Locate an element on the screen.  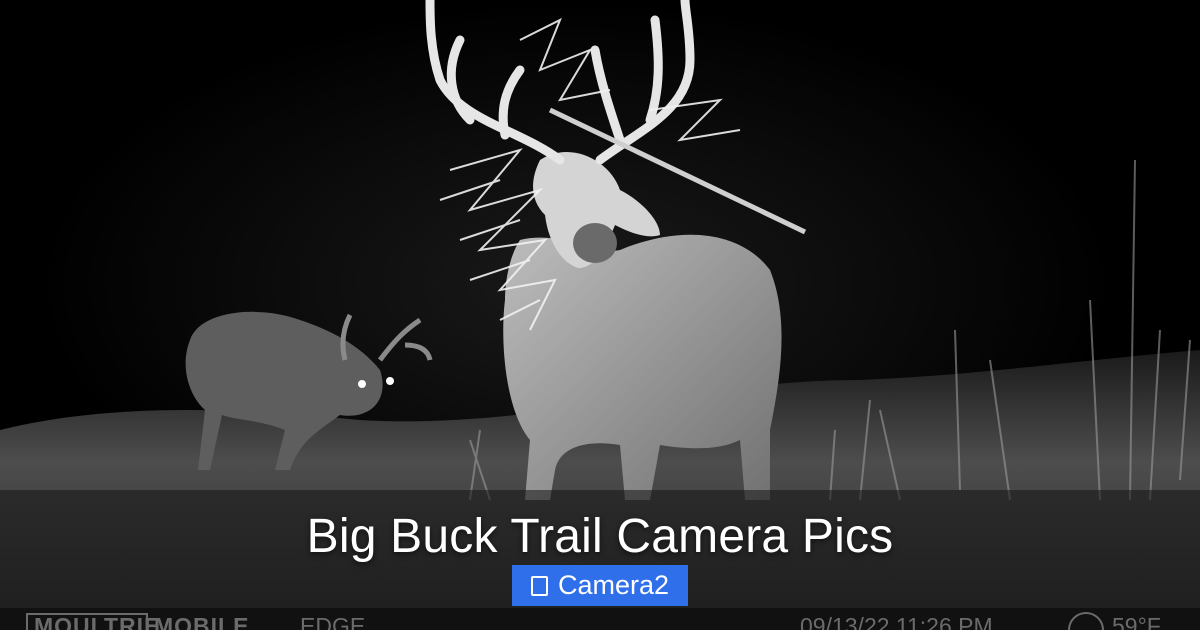
page-title: Big Buck Trail Camera Pics is located at coordinates (600, 536).